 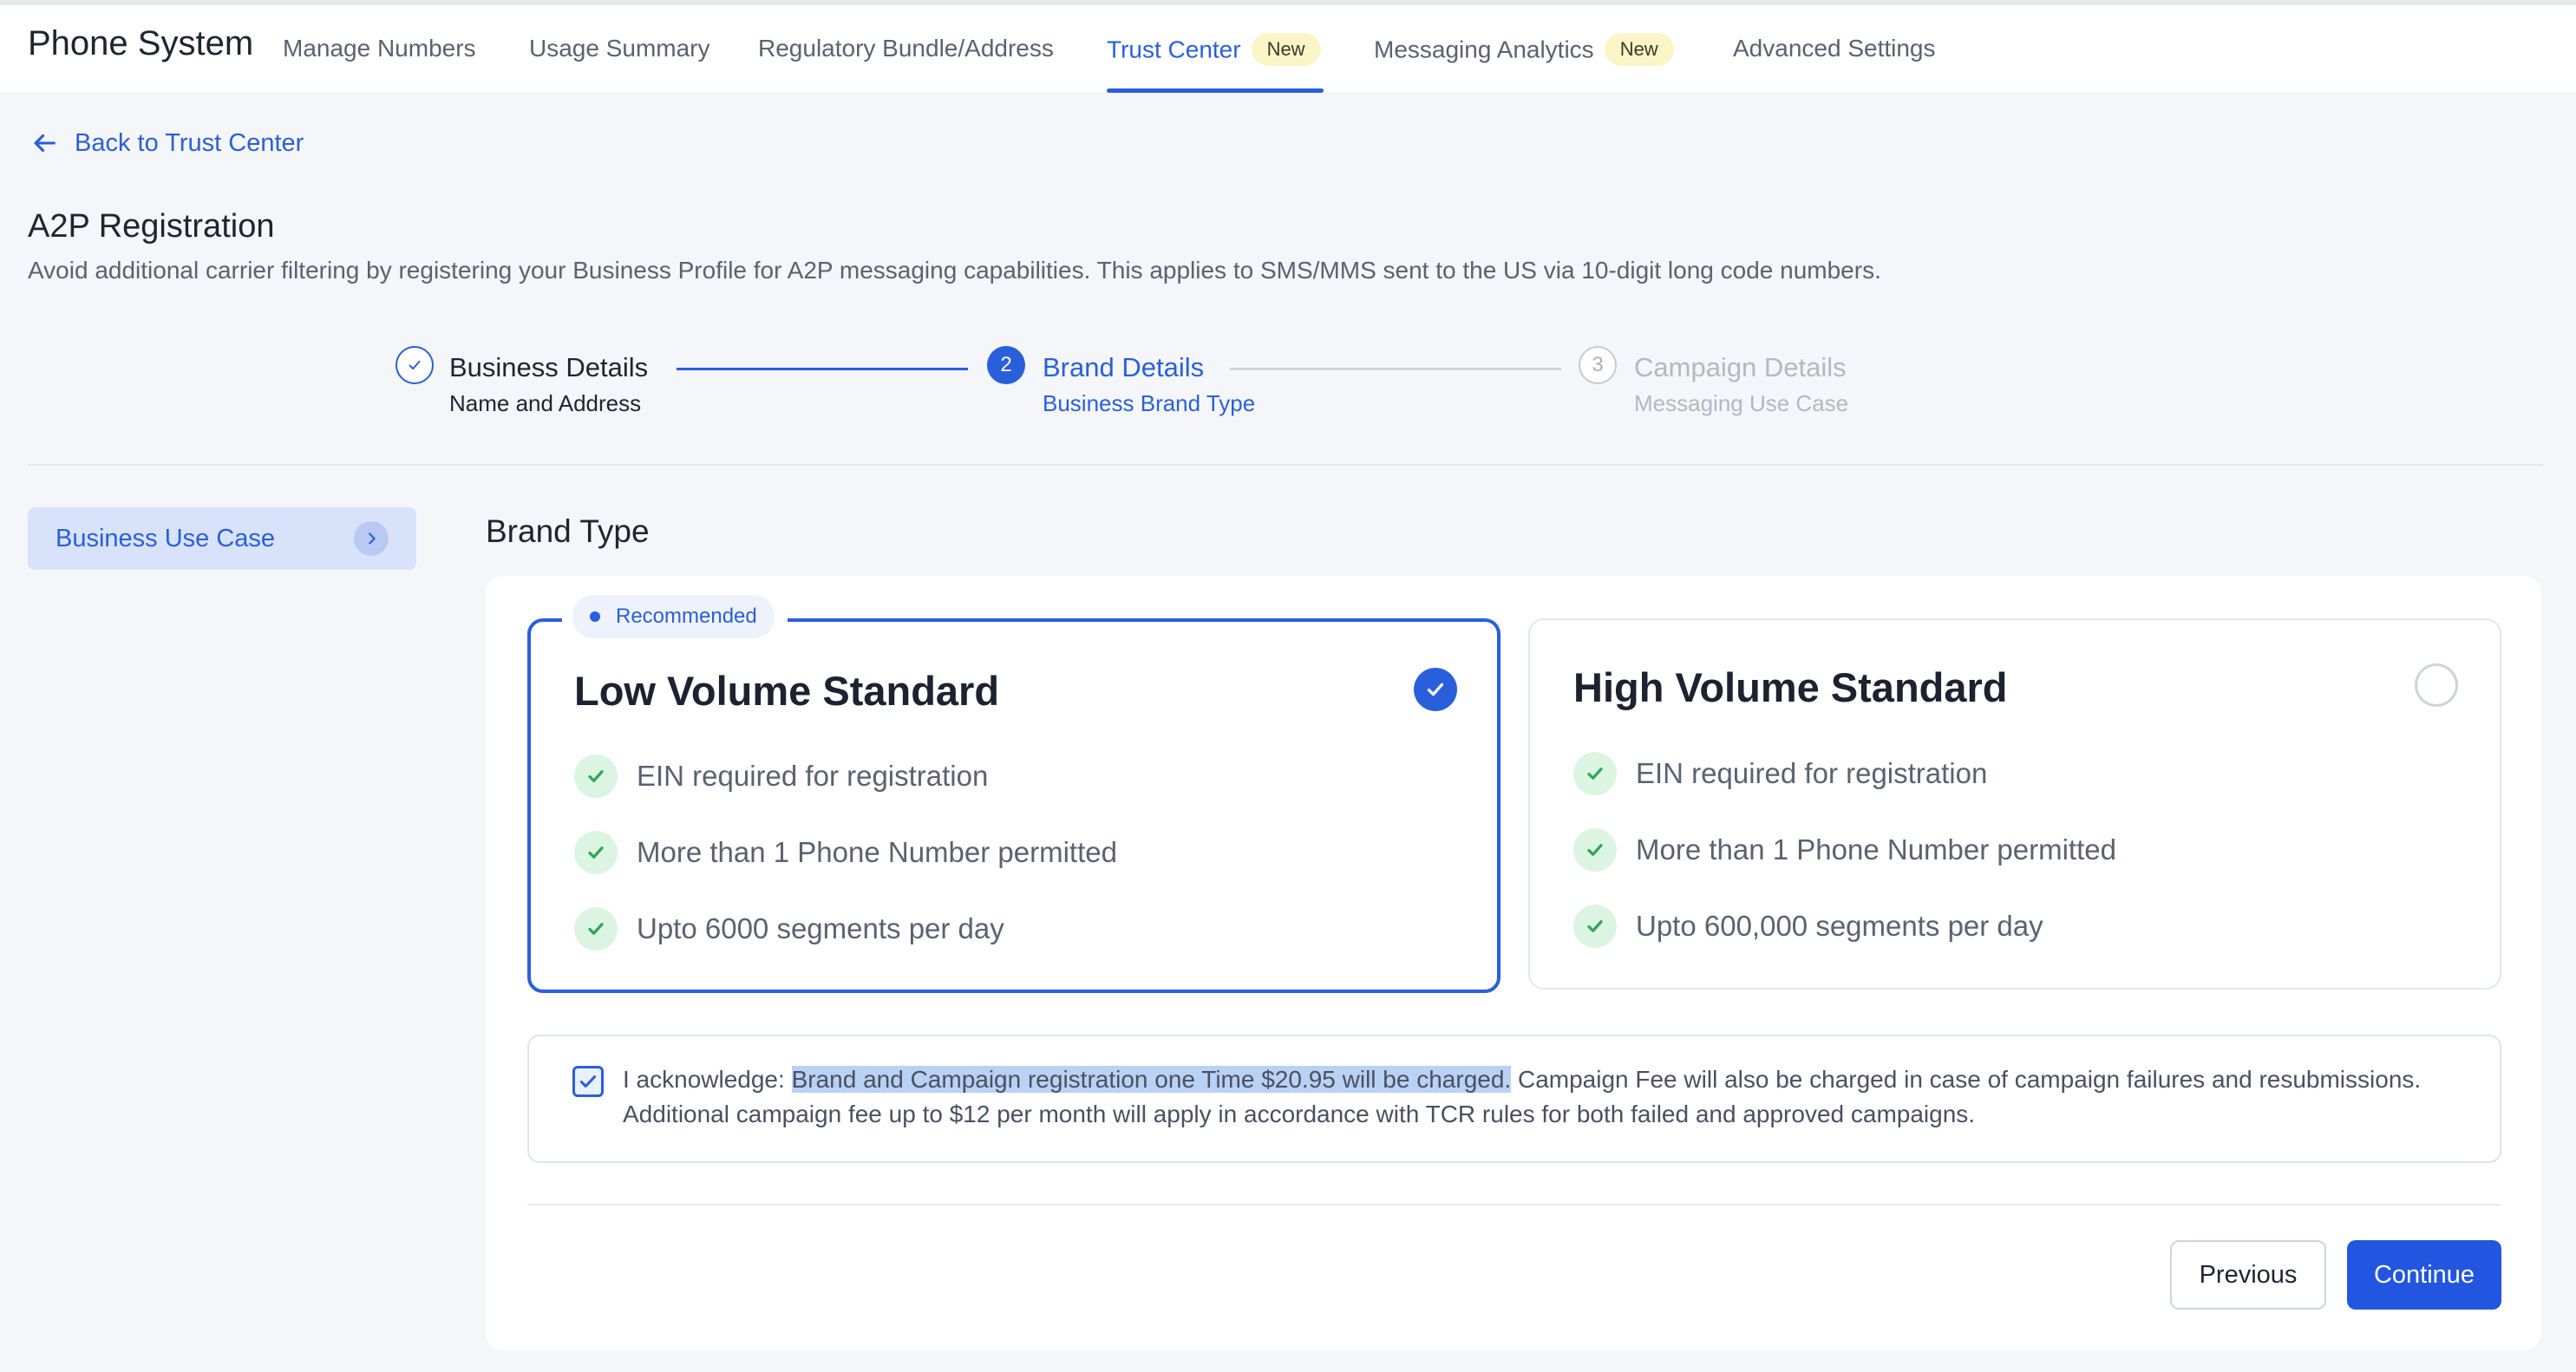 I want to click on step-2-subtitle: Business Brand Type, so click(x=1149, y=403).